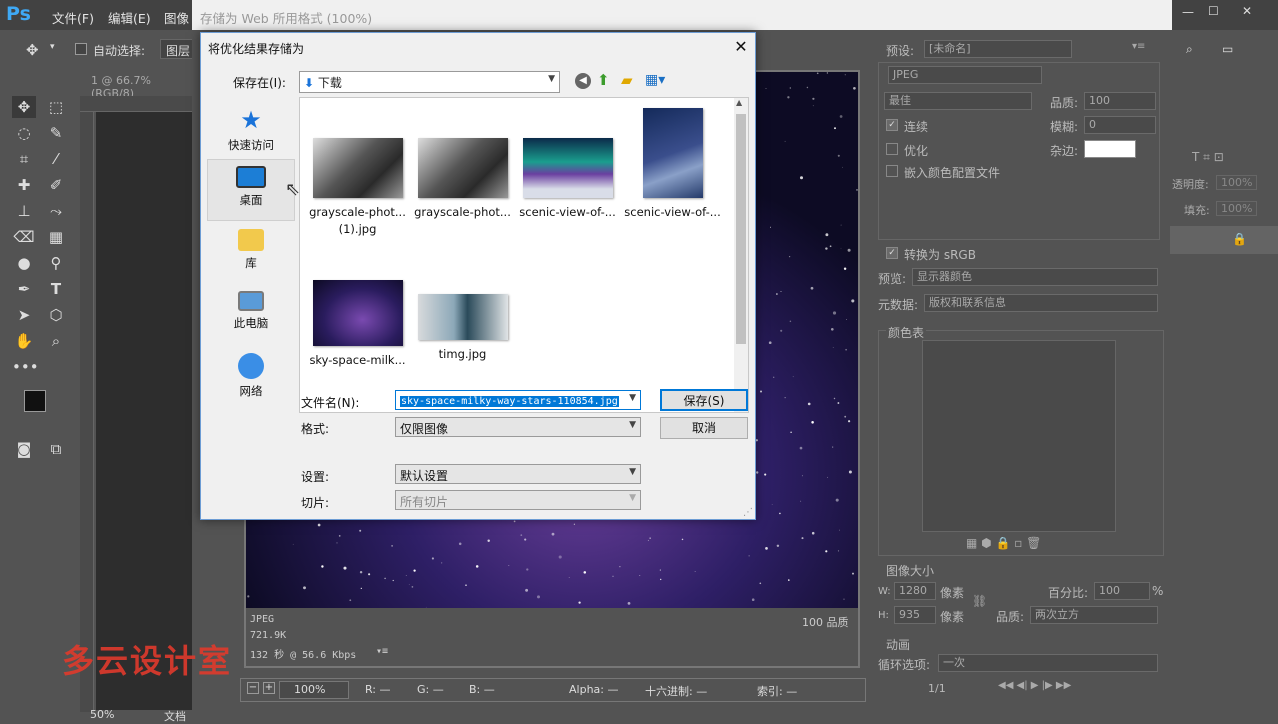 The image size is (1278, 724). What do you see at coordinates (1213, 11) in the screenshot?
I see `maximize-icon: ☐` at bounding box center [1213, 11].